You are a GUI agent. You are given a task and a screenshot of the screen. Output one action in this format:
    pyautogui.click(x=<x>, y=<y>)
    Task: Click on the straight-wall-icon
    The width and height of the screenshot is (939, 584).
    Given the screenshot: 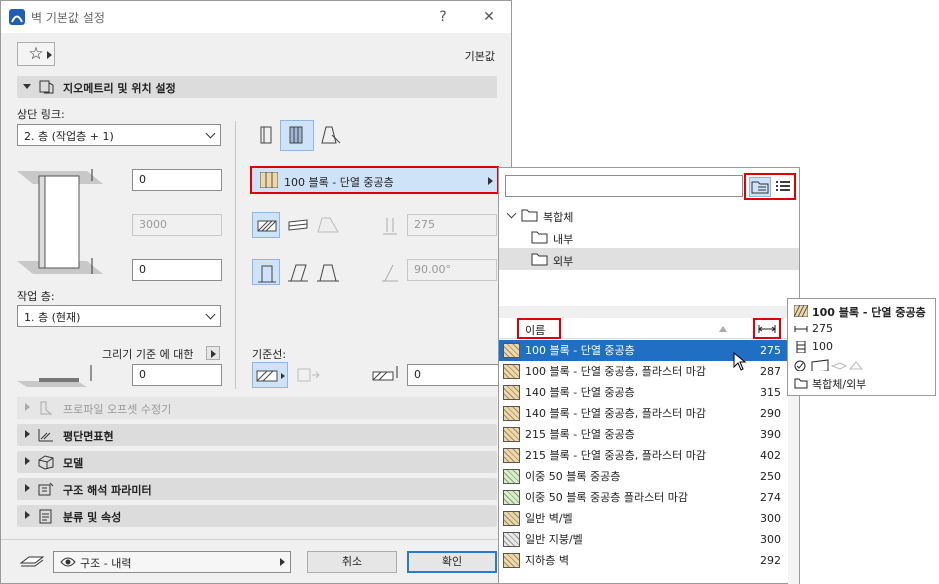 What is the action you would take?
    pyautogui.click(x=266, y=135)
    